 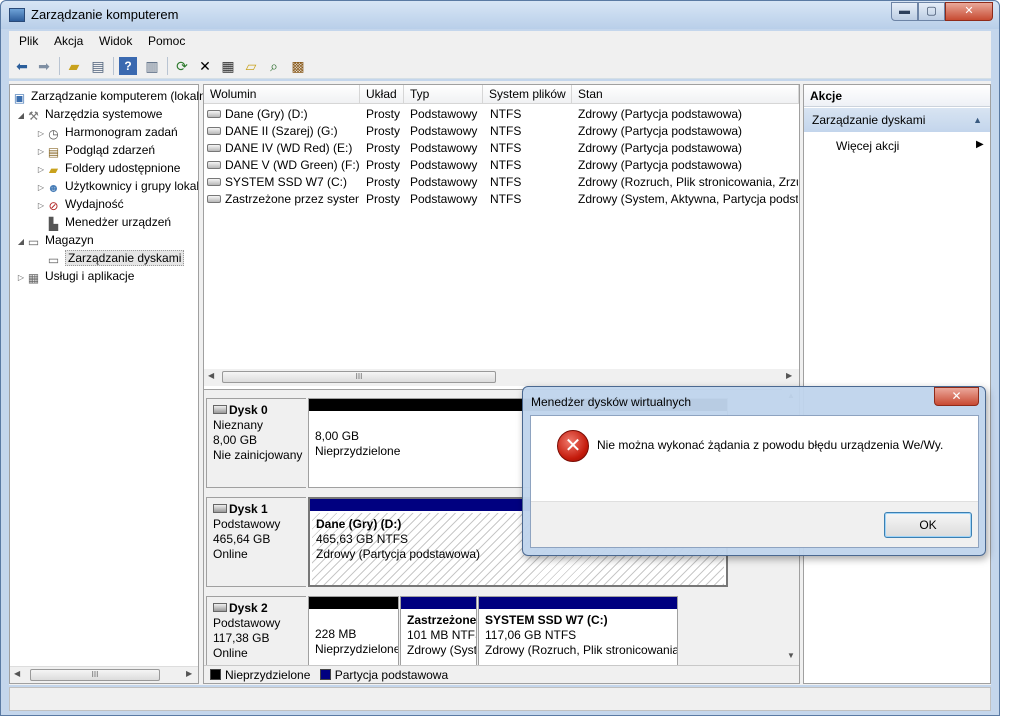 I want to click on menu-action: Akcja, so click(x=68, y=41).